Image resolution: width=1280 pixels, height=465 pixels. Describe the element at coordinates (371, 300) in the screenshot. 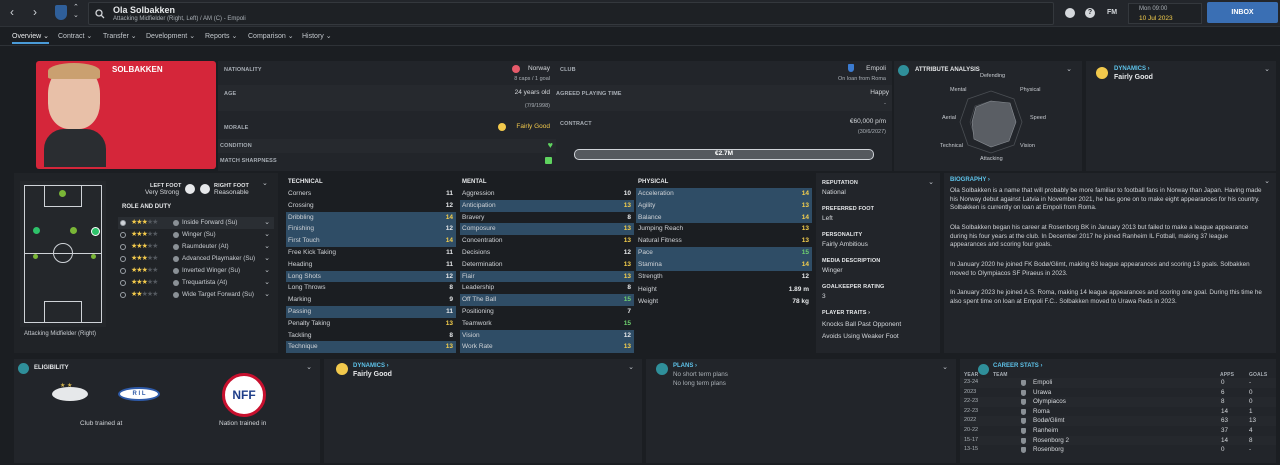

I see `attribute-row: Marking 9` at that location.